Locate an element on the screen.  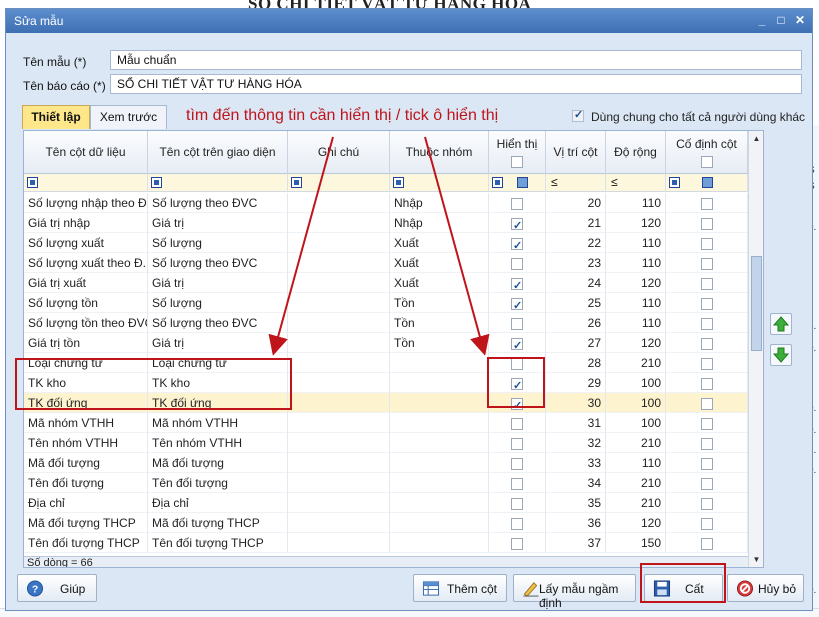
annotation-arrows is located at coordinates (379, 246).